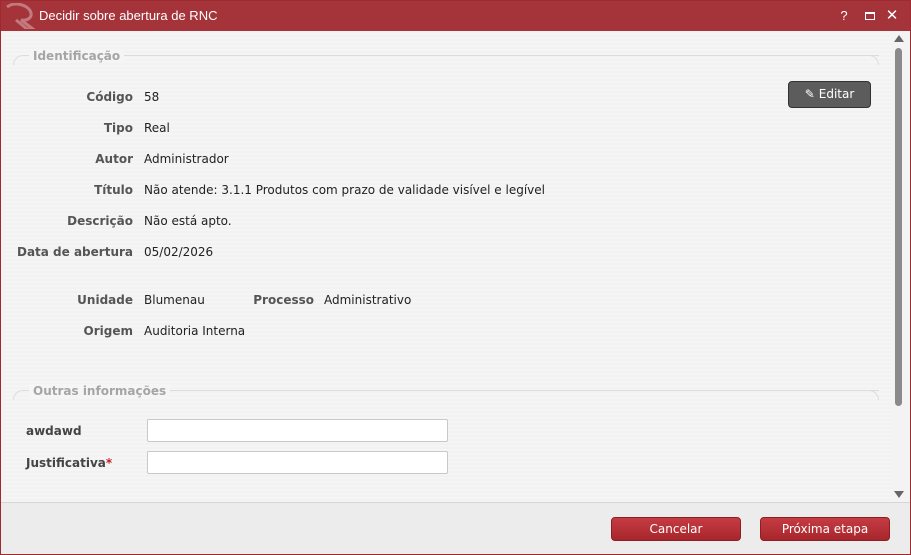 The width and height of the screenshot is (911, 555). What do you see at coordinates (283, 300) in the screenshot?
I see `processo-label: Processo` at bounding box center [283, 300].